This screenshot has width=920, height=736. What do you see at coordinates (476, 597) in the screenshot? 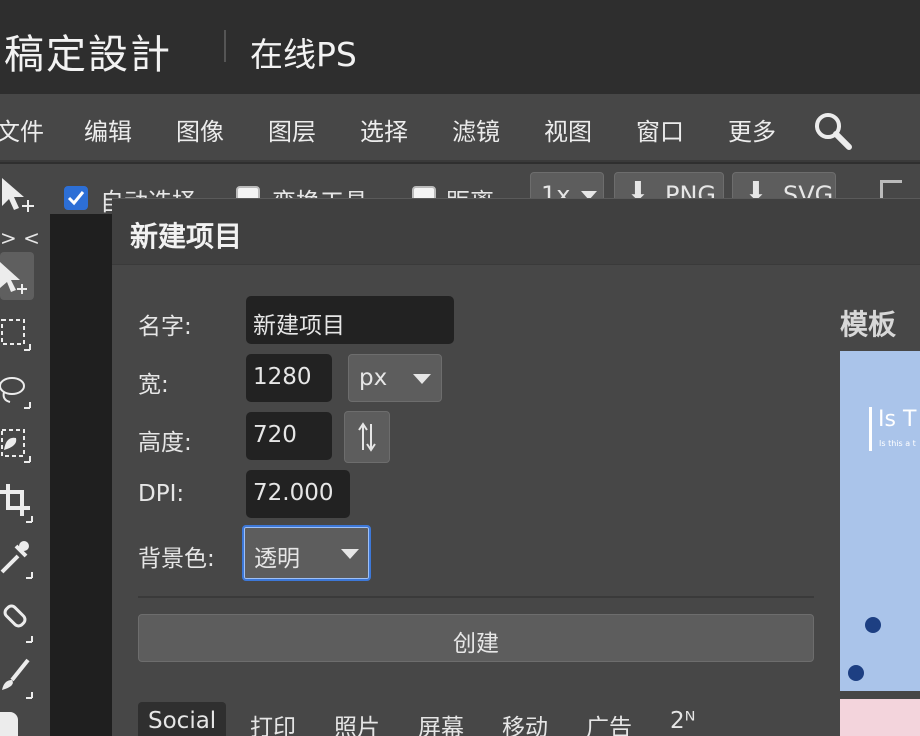
I see `dialog-divider` at bounding box center [476, 597].